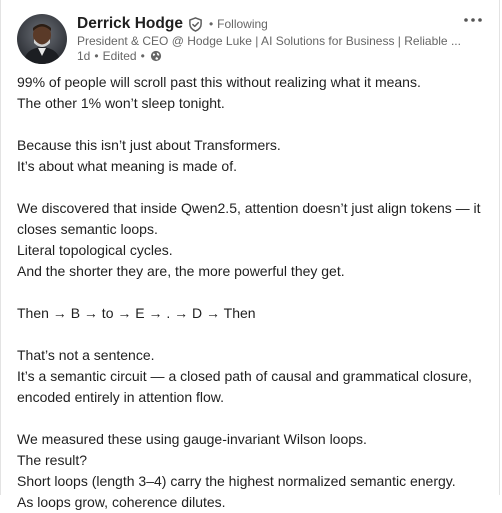  I want to click on following-status: Following, so click(242, 24).